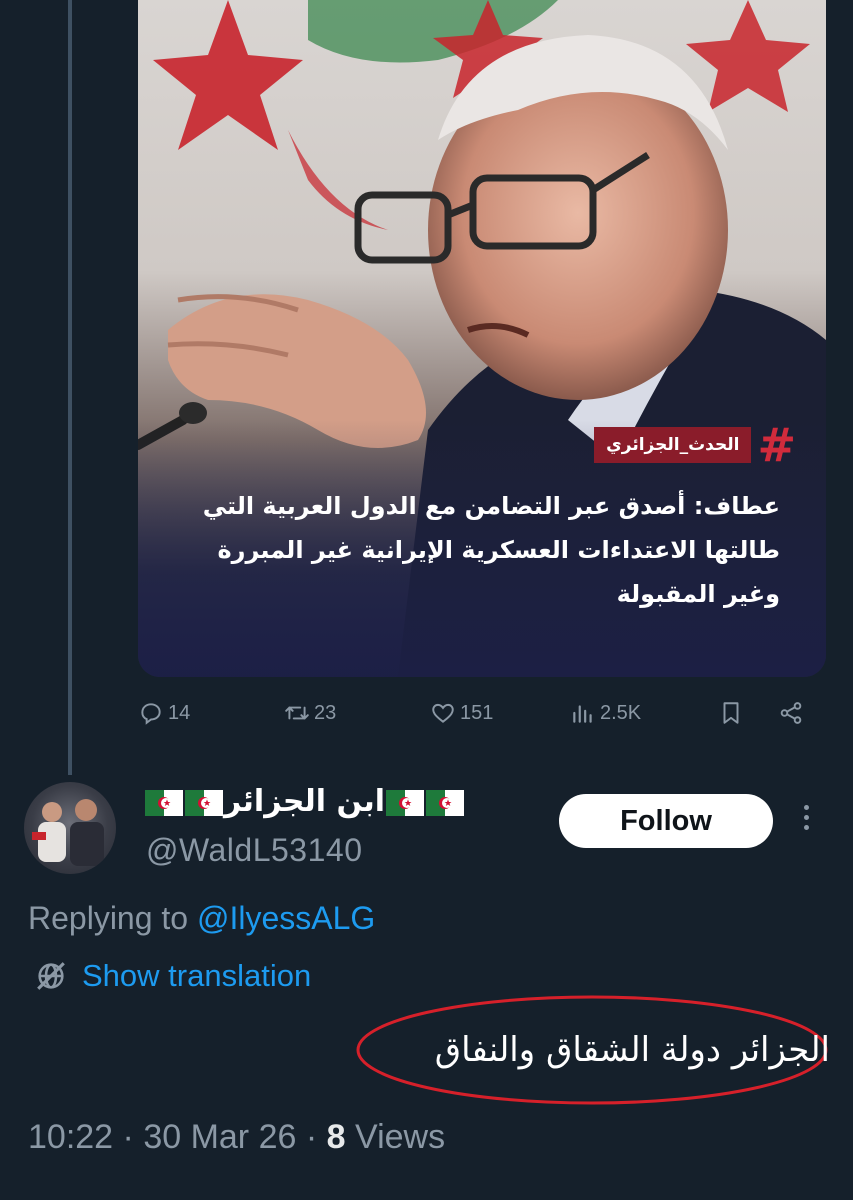 This screenshot has width=853, height=1200. Describe the element at coordinates (310, 713) in the screenshot. I see `repost-button: 23` at that location.